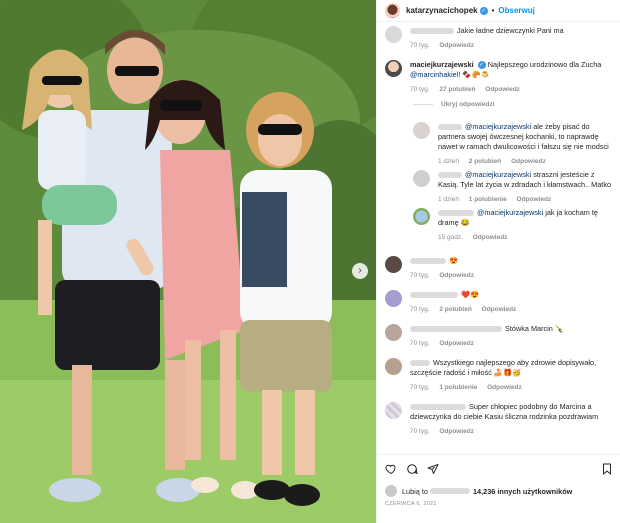  I want to click on comment-meta: 1 dzień 1 polubienie Odpowiedz, so click(526, 199).